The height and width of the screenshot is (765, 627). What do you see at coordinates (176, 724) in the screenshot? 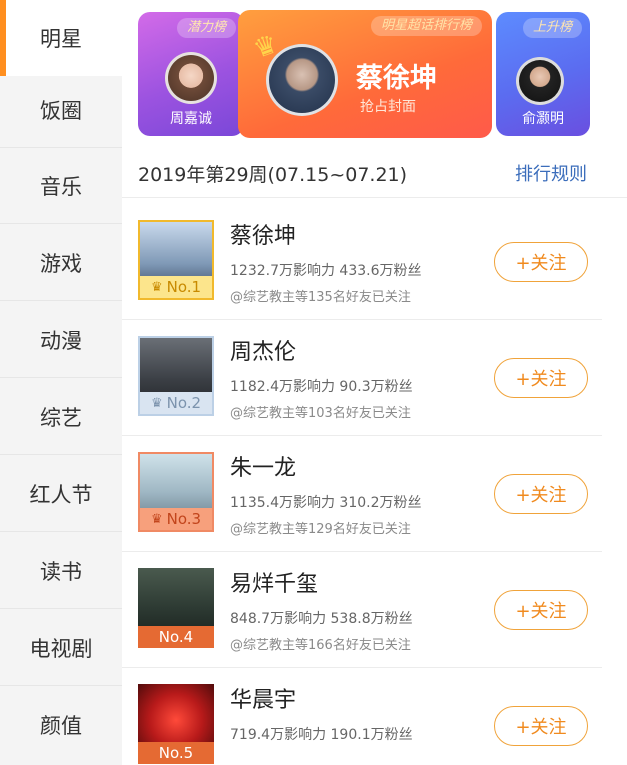
I see `star-photo: No.5` at bounding box center [176, 724].